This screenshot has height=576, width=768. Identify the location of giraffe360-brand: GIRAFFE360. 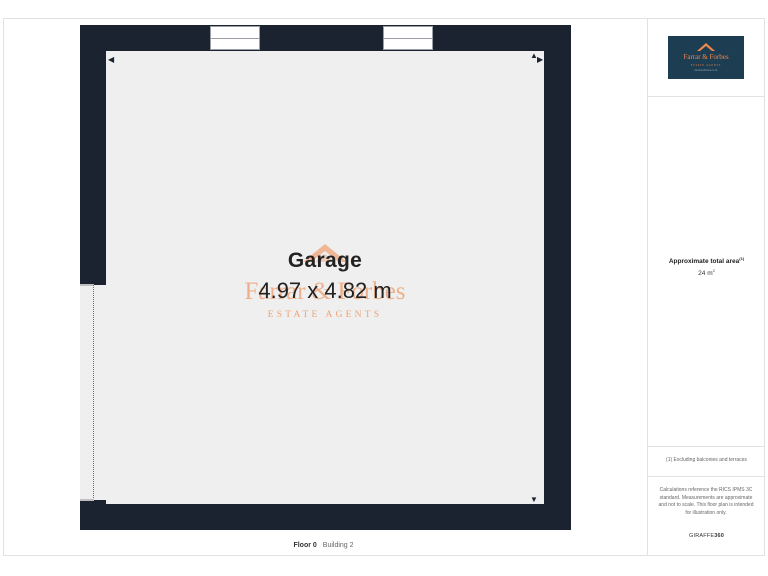
(706, 536).